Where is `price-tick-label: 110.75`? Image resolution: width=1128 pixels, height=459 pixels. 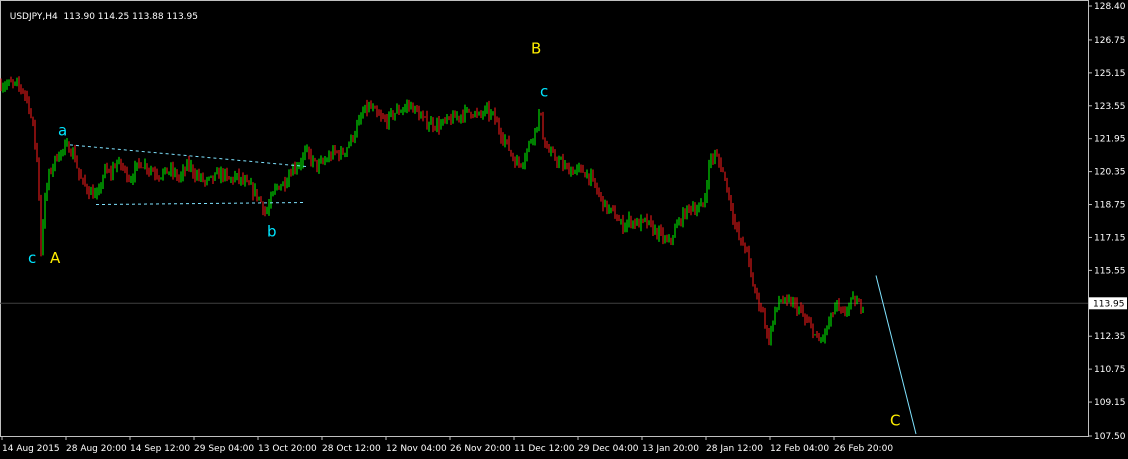 price-tick-label: 110.75 is located at coordinates (1110, 370).